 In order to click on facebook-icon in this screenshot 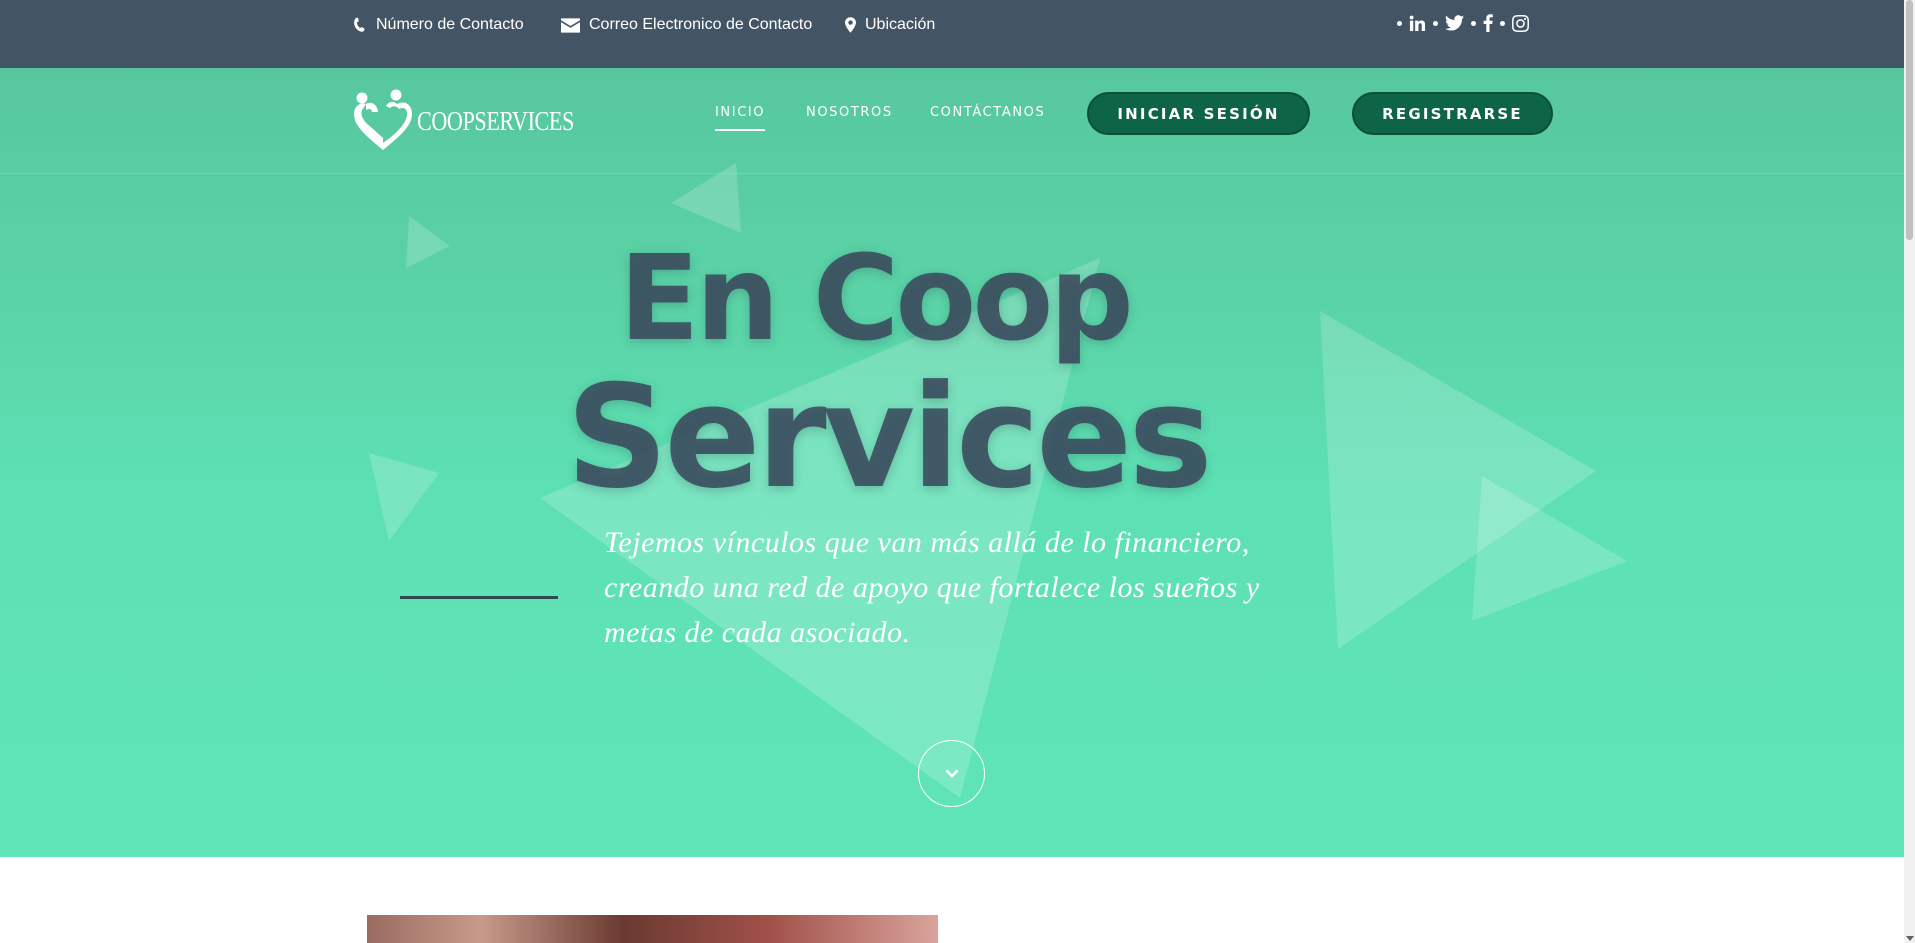, I will do `click(1488, 23)`.